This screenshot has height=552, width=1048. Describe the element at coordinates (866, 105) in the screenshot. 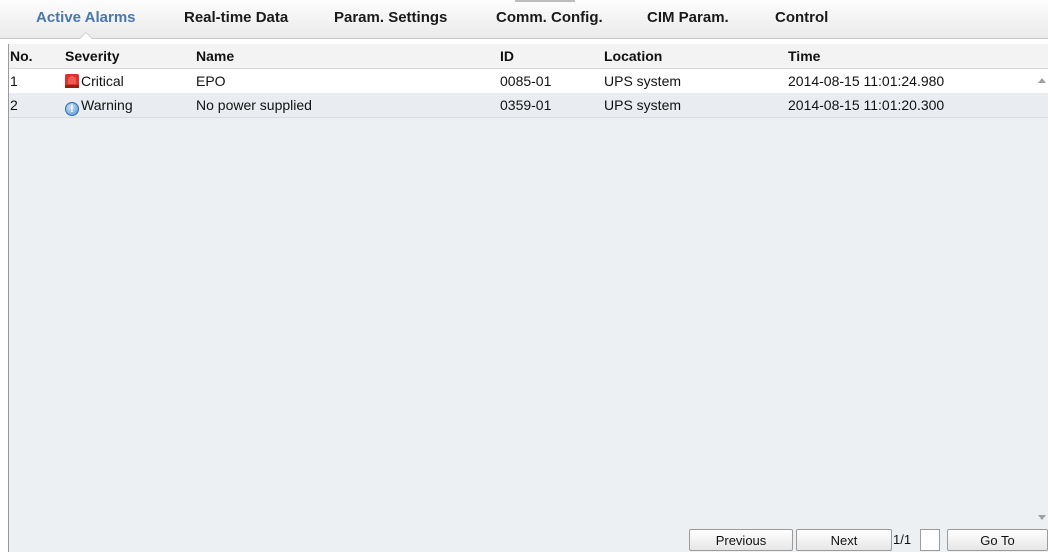

I see `cell-time: 2014-08-15 11:01:20.300` at that location.